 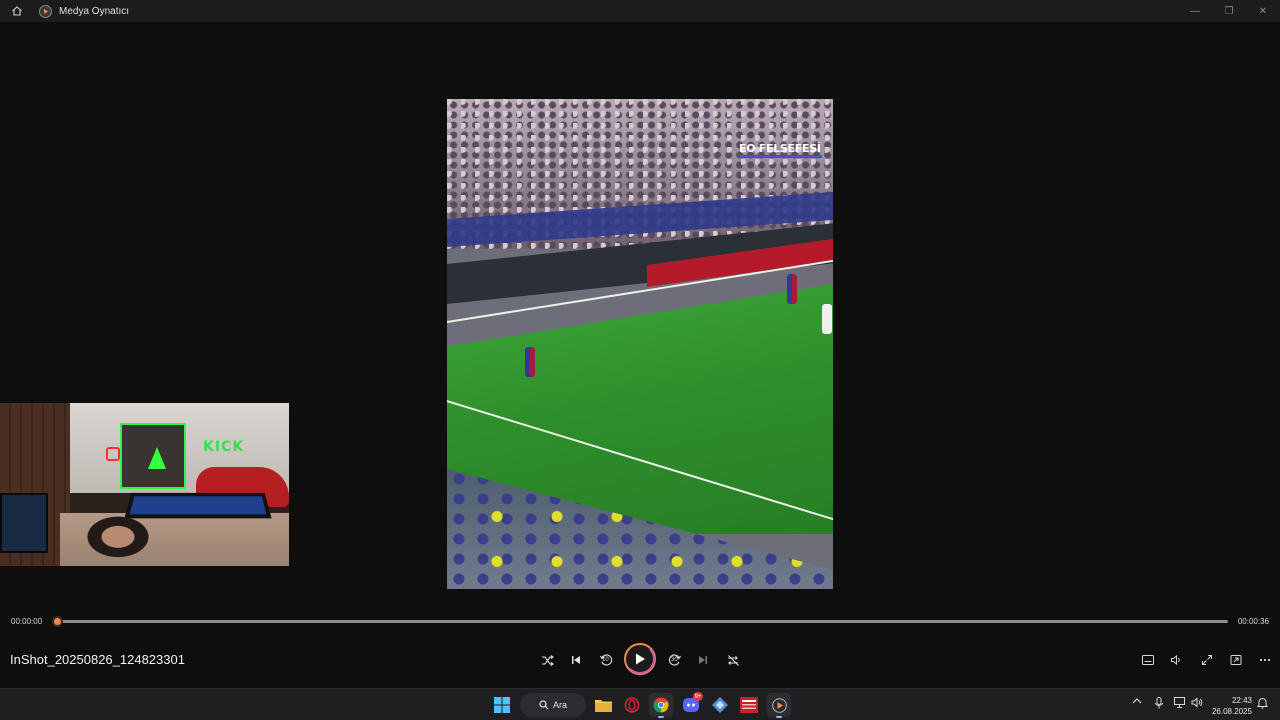 I want to click on volume-button, so click(x=1176, y=660).